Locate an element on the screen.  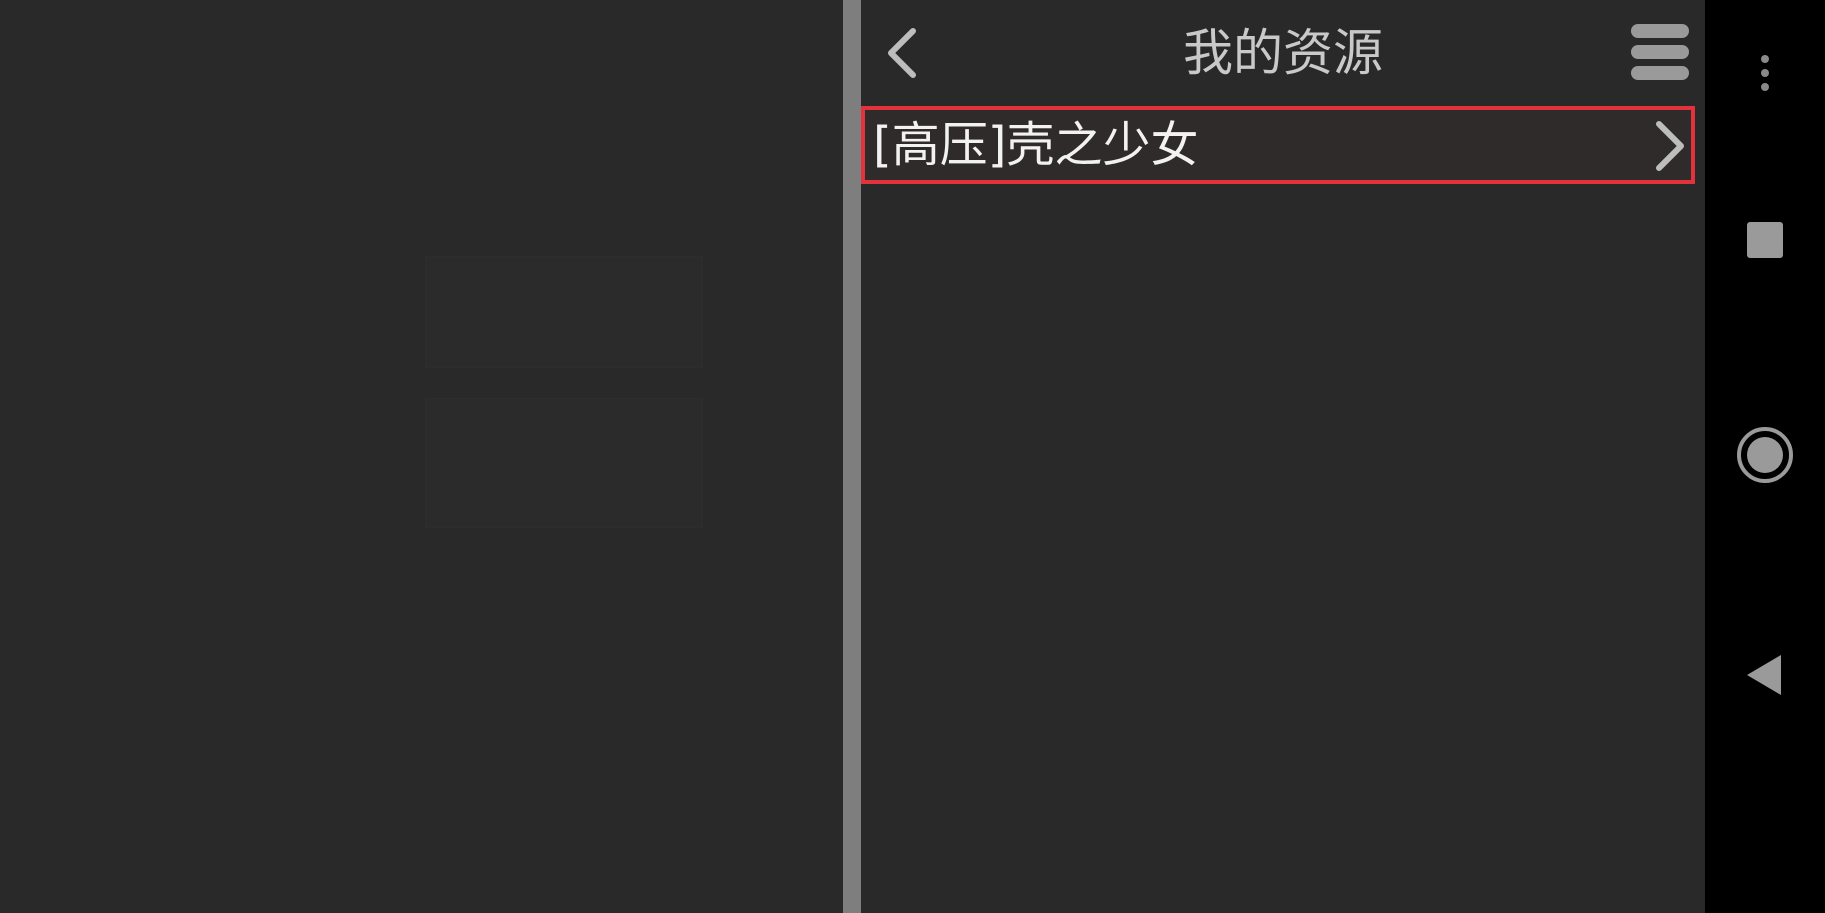
back-triangle-icon is located at coordinates (1764, 675).